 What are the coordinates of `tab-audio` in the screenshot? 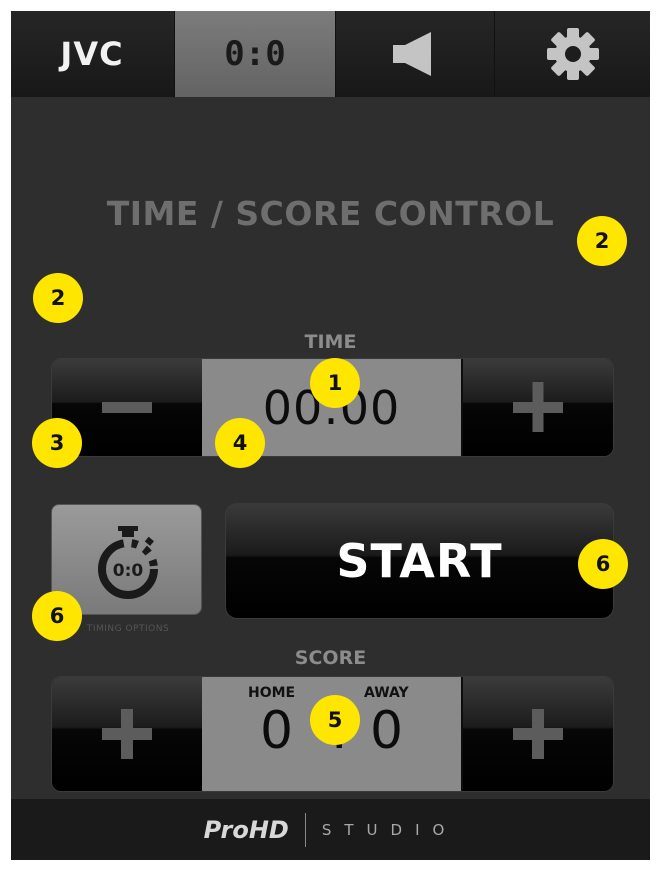 It's located at (414, 54).